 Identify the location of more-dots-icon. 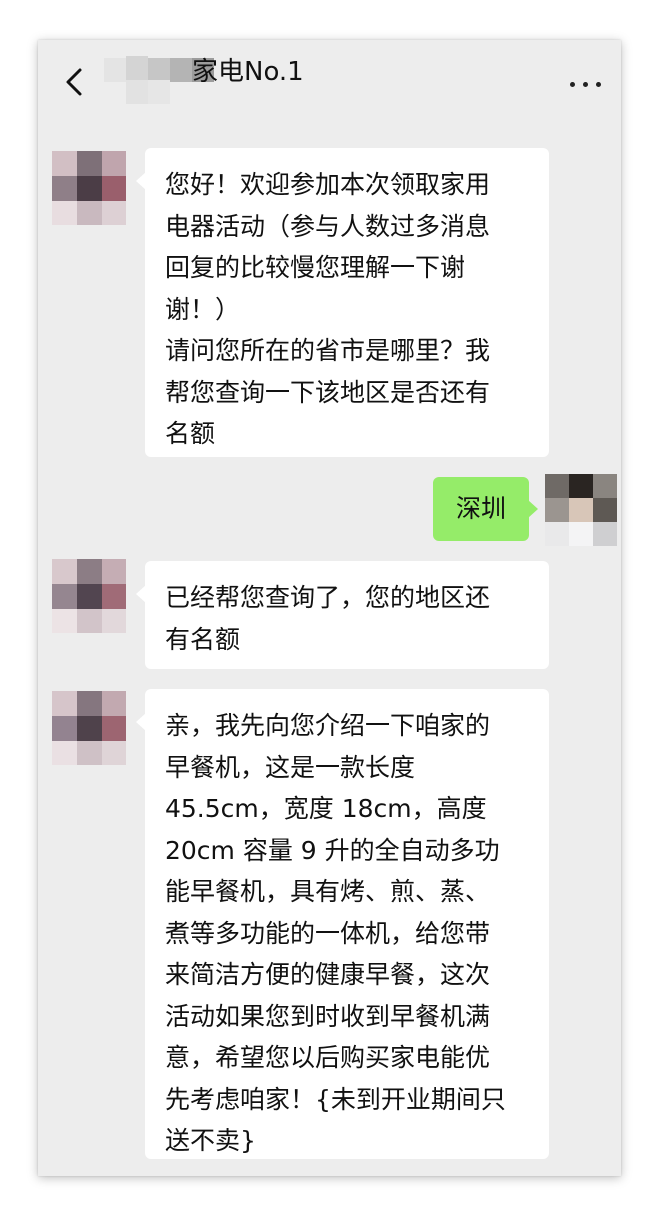
(586, 84).